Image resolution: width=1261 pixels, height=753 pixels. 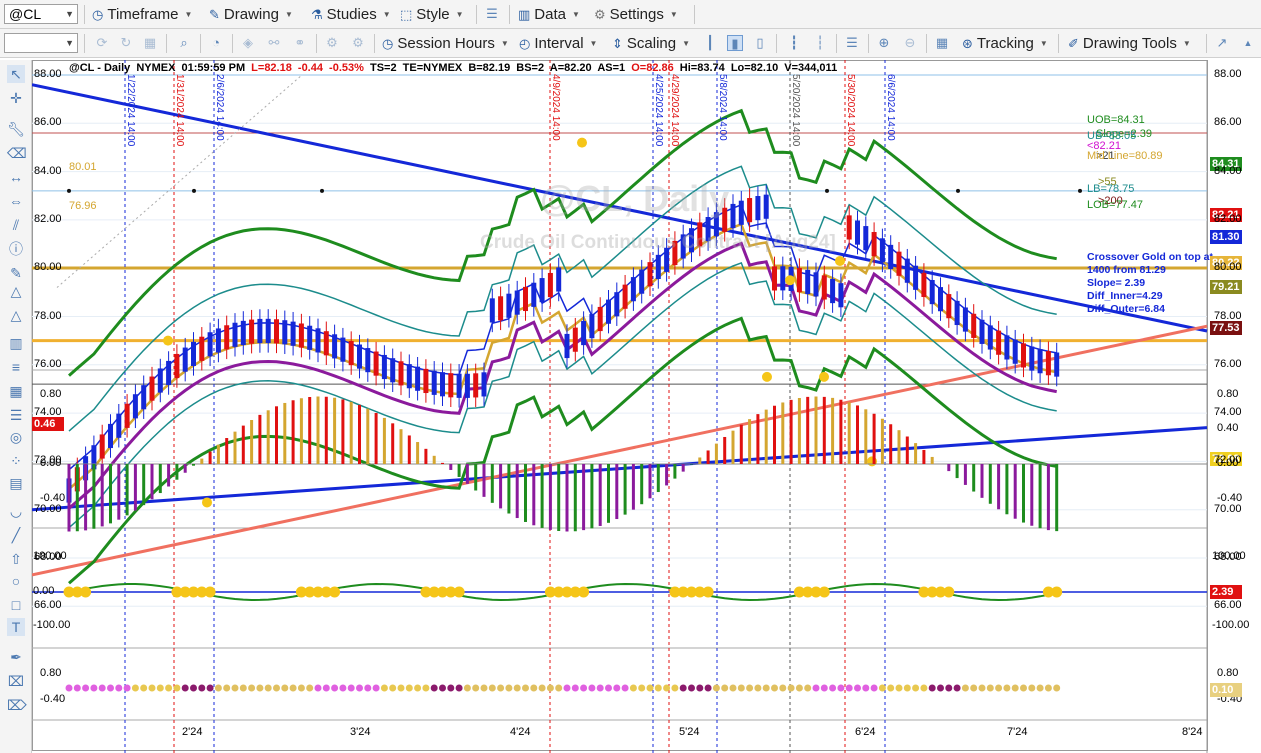 What do you see at coordinates (16, 605) in the screenshot?
I see `rectangle-icon: □` at bounding box center [16, 605].